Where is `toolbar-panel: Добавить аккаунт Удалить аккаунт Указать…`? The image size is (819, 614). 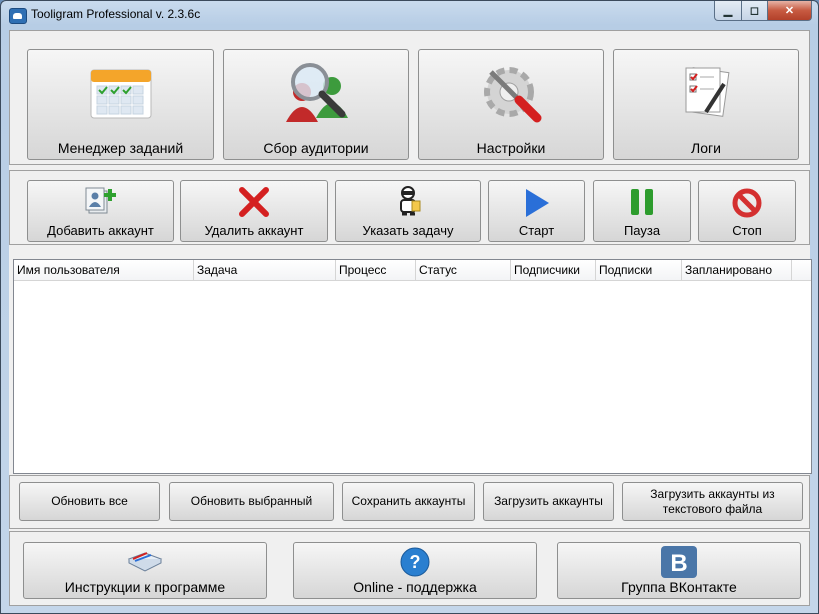 toolbar-panel: Добавить аккаунт Удалить аккаунт Указать… is located at coordinates (409, 207).